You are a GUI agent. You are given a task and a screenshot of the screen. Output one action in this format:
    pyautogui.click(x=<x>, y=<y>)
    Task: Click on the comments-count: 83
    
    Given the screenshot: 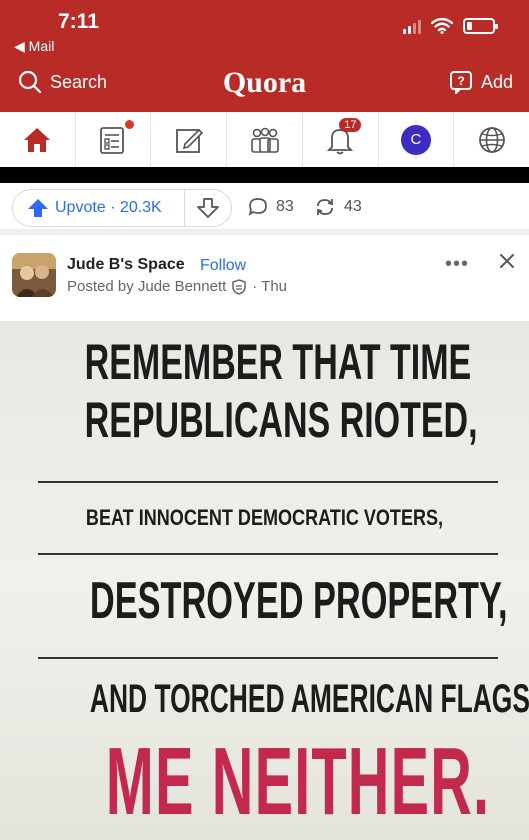 What is the action you would take?
    pyautogui.click(x=285, y=206)
    